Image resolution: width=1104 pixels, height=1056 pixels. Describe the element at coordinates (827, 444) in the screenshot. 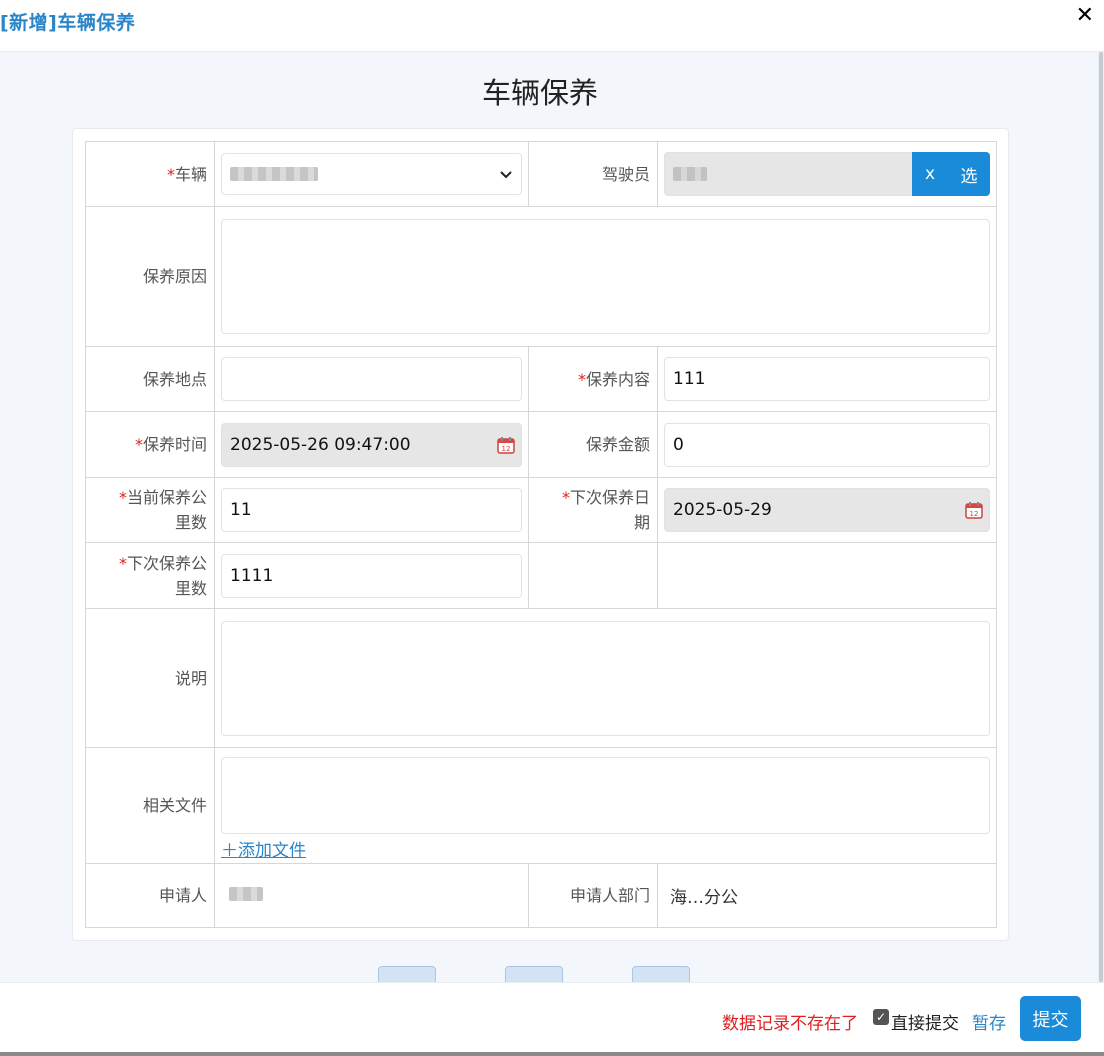

I see `amount-input: 0` at that location.